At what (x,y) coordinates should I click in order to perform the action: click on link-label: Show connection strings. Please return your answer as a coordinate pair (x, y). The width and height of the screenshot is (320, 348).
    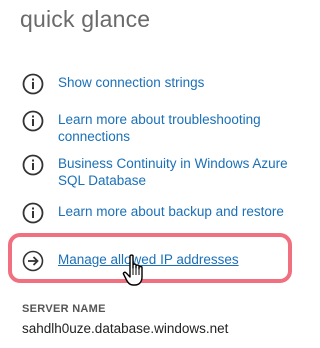
    Looking at the image, I should click on (178, 82).